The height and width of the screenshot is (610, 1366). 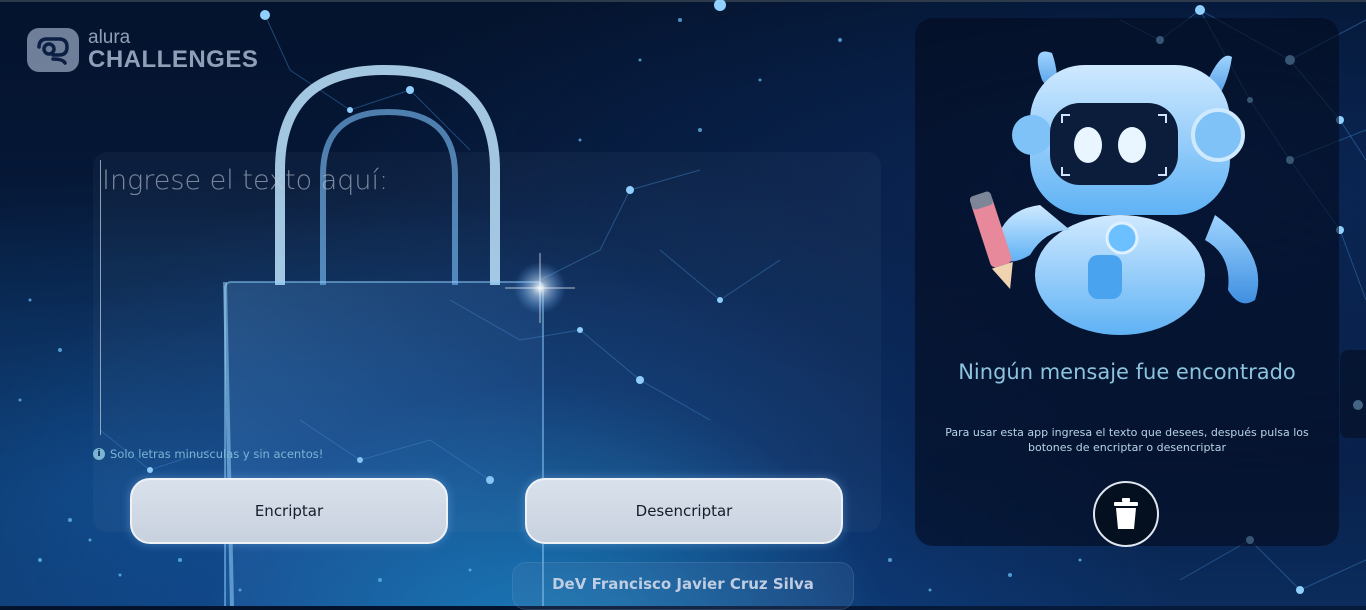 I want to click on input-hint: i Solo letras minusculas y sin acentos!, so click(x=208, y=454).